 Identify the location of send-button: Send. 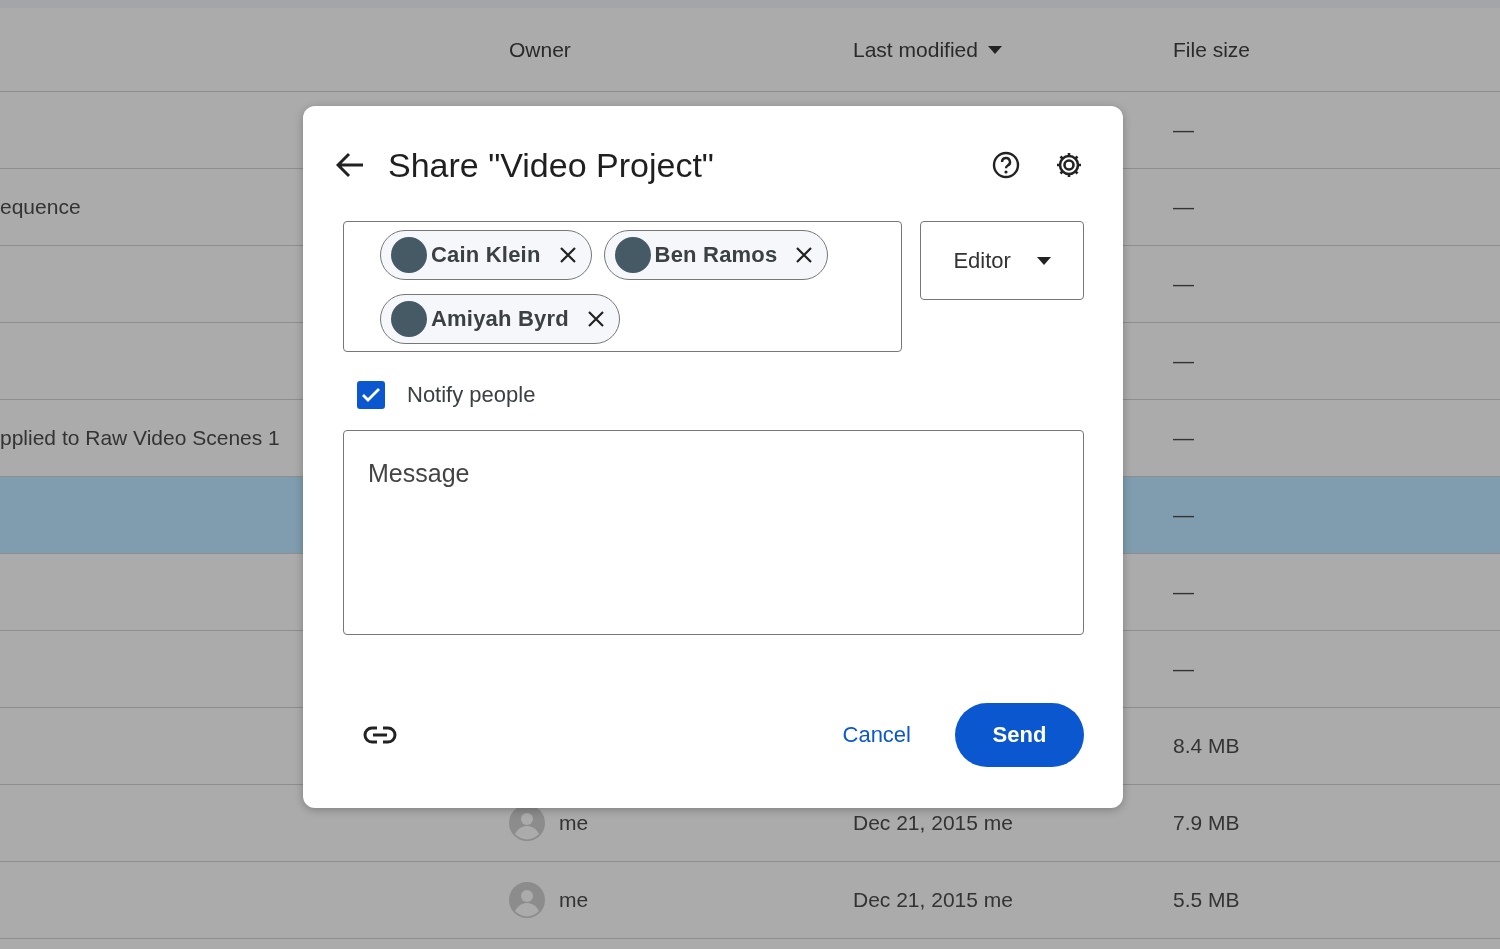
(1019, 735).